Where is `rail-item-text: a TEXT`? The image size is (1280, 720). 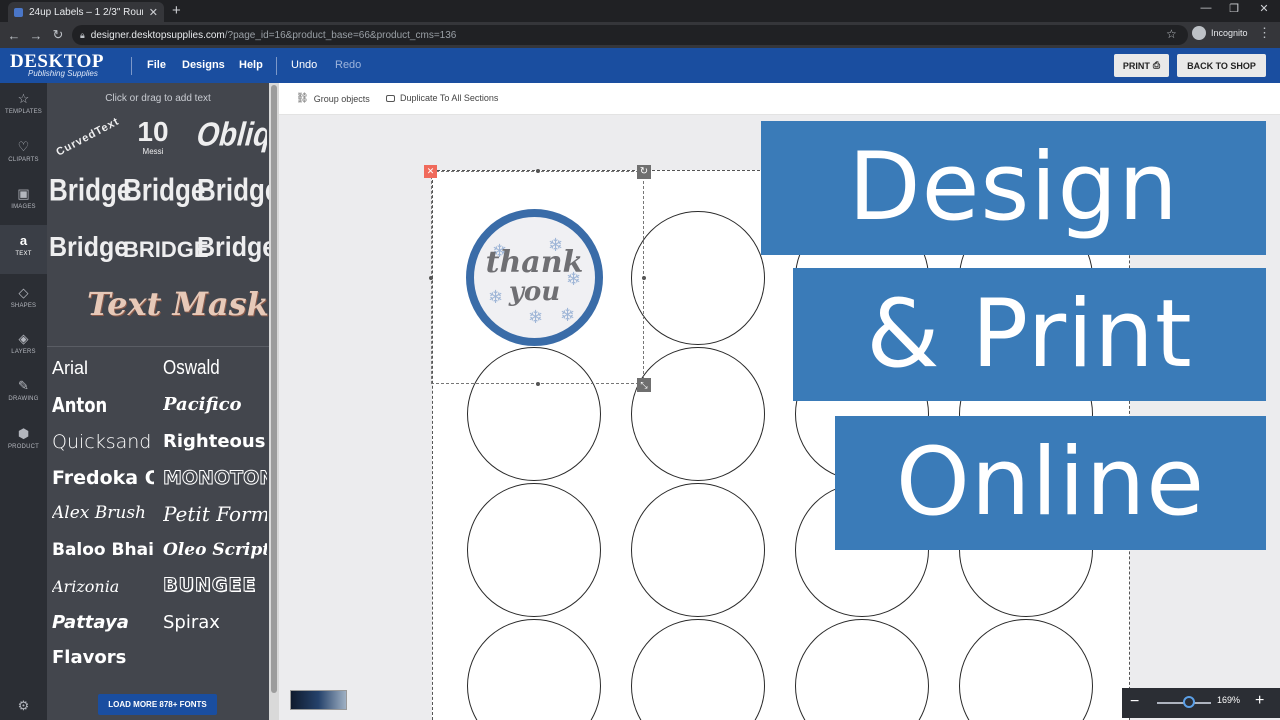 rail-item-text: a TEXT is located at coordinates (23, 249).